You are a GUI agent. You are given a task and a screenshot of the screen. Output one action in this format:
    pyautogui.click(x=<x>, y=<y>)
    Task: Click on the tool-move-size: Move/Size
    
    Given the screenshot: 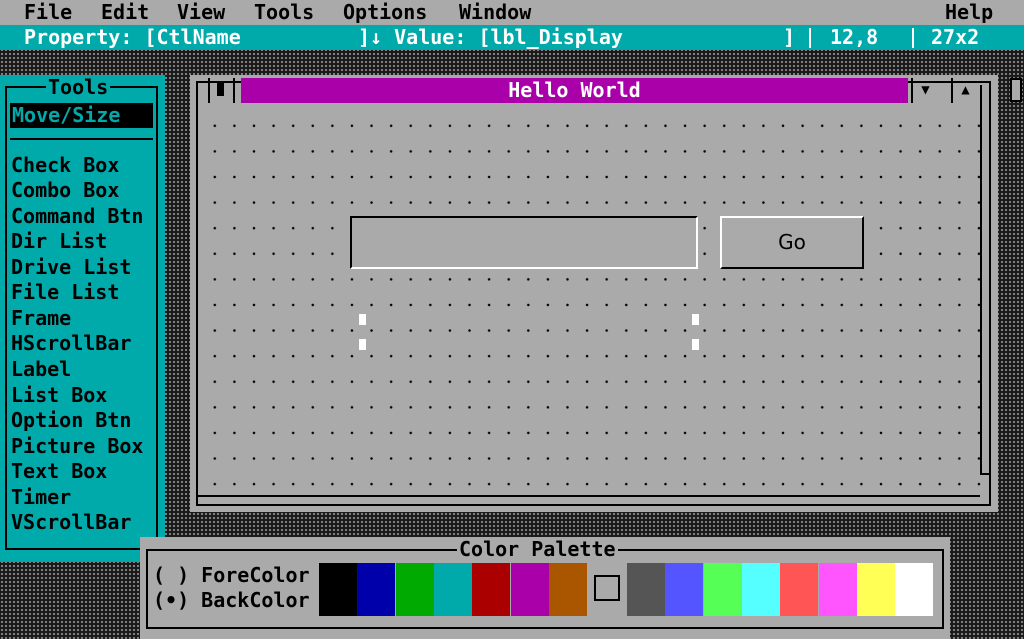 What is the action you would take?
    pyautogui.click(x=81, y=115)
    